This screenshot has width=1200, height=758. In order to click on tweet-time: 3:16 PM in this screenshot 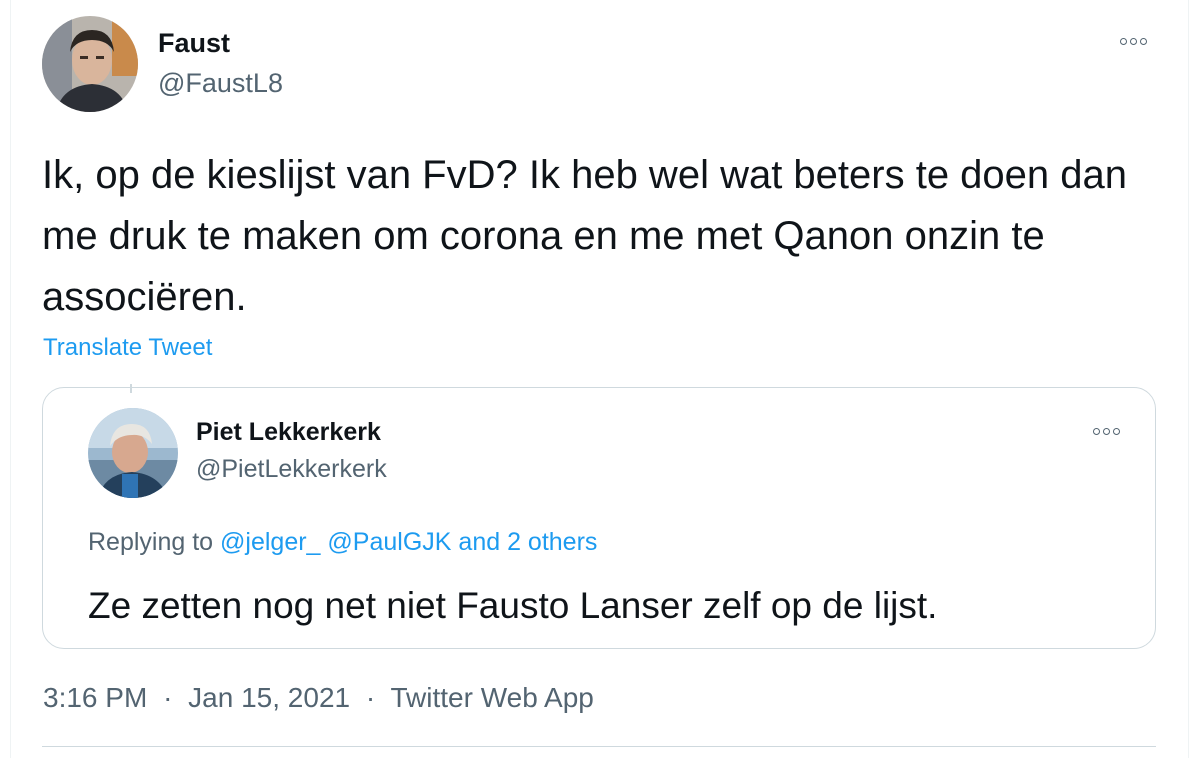, I will do `click(95, 697)`.